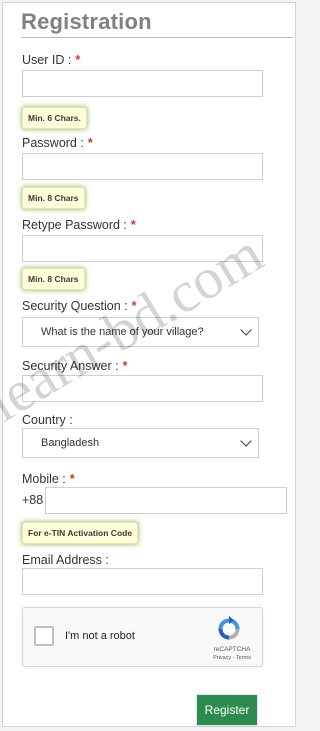 The image size is (320, 731). I want to click on security-question-select: What is the name of your village?, so click(140, 332).